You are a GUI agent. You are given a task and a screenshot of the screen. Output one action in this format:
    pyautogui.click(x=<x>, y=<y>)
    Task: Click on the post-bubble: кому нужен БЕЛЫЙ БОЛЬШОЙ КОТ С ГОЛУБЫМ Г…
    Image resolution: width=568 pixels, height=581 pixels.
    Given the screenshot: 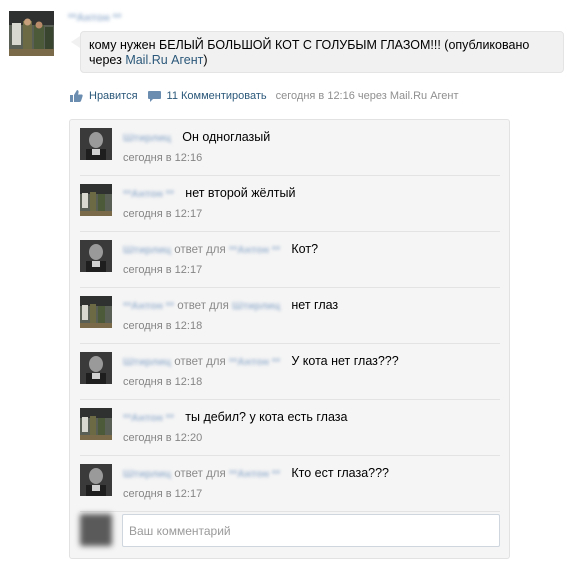 What is the action you would take?
    pyautogui.click(x=322, y=52)
    